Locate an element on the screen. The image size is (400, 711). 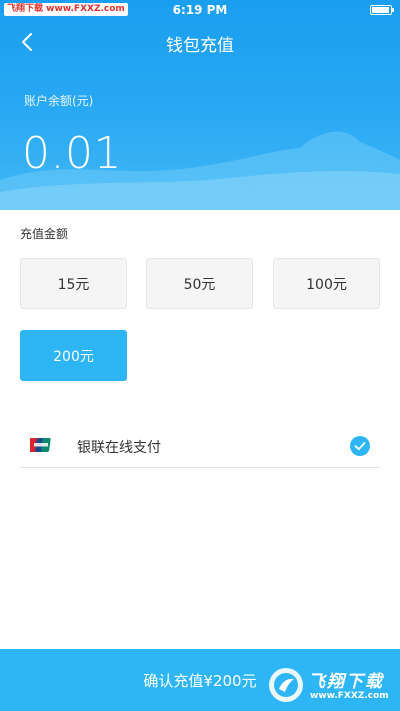
amount-option-100: 100元 is located at coordinates (326, 283).